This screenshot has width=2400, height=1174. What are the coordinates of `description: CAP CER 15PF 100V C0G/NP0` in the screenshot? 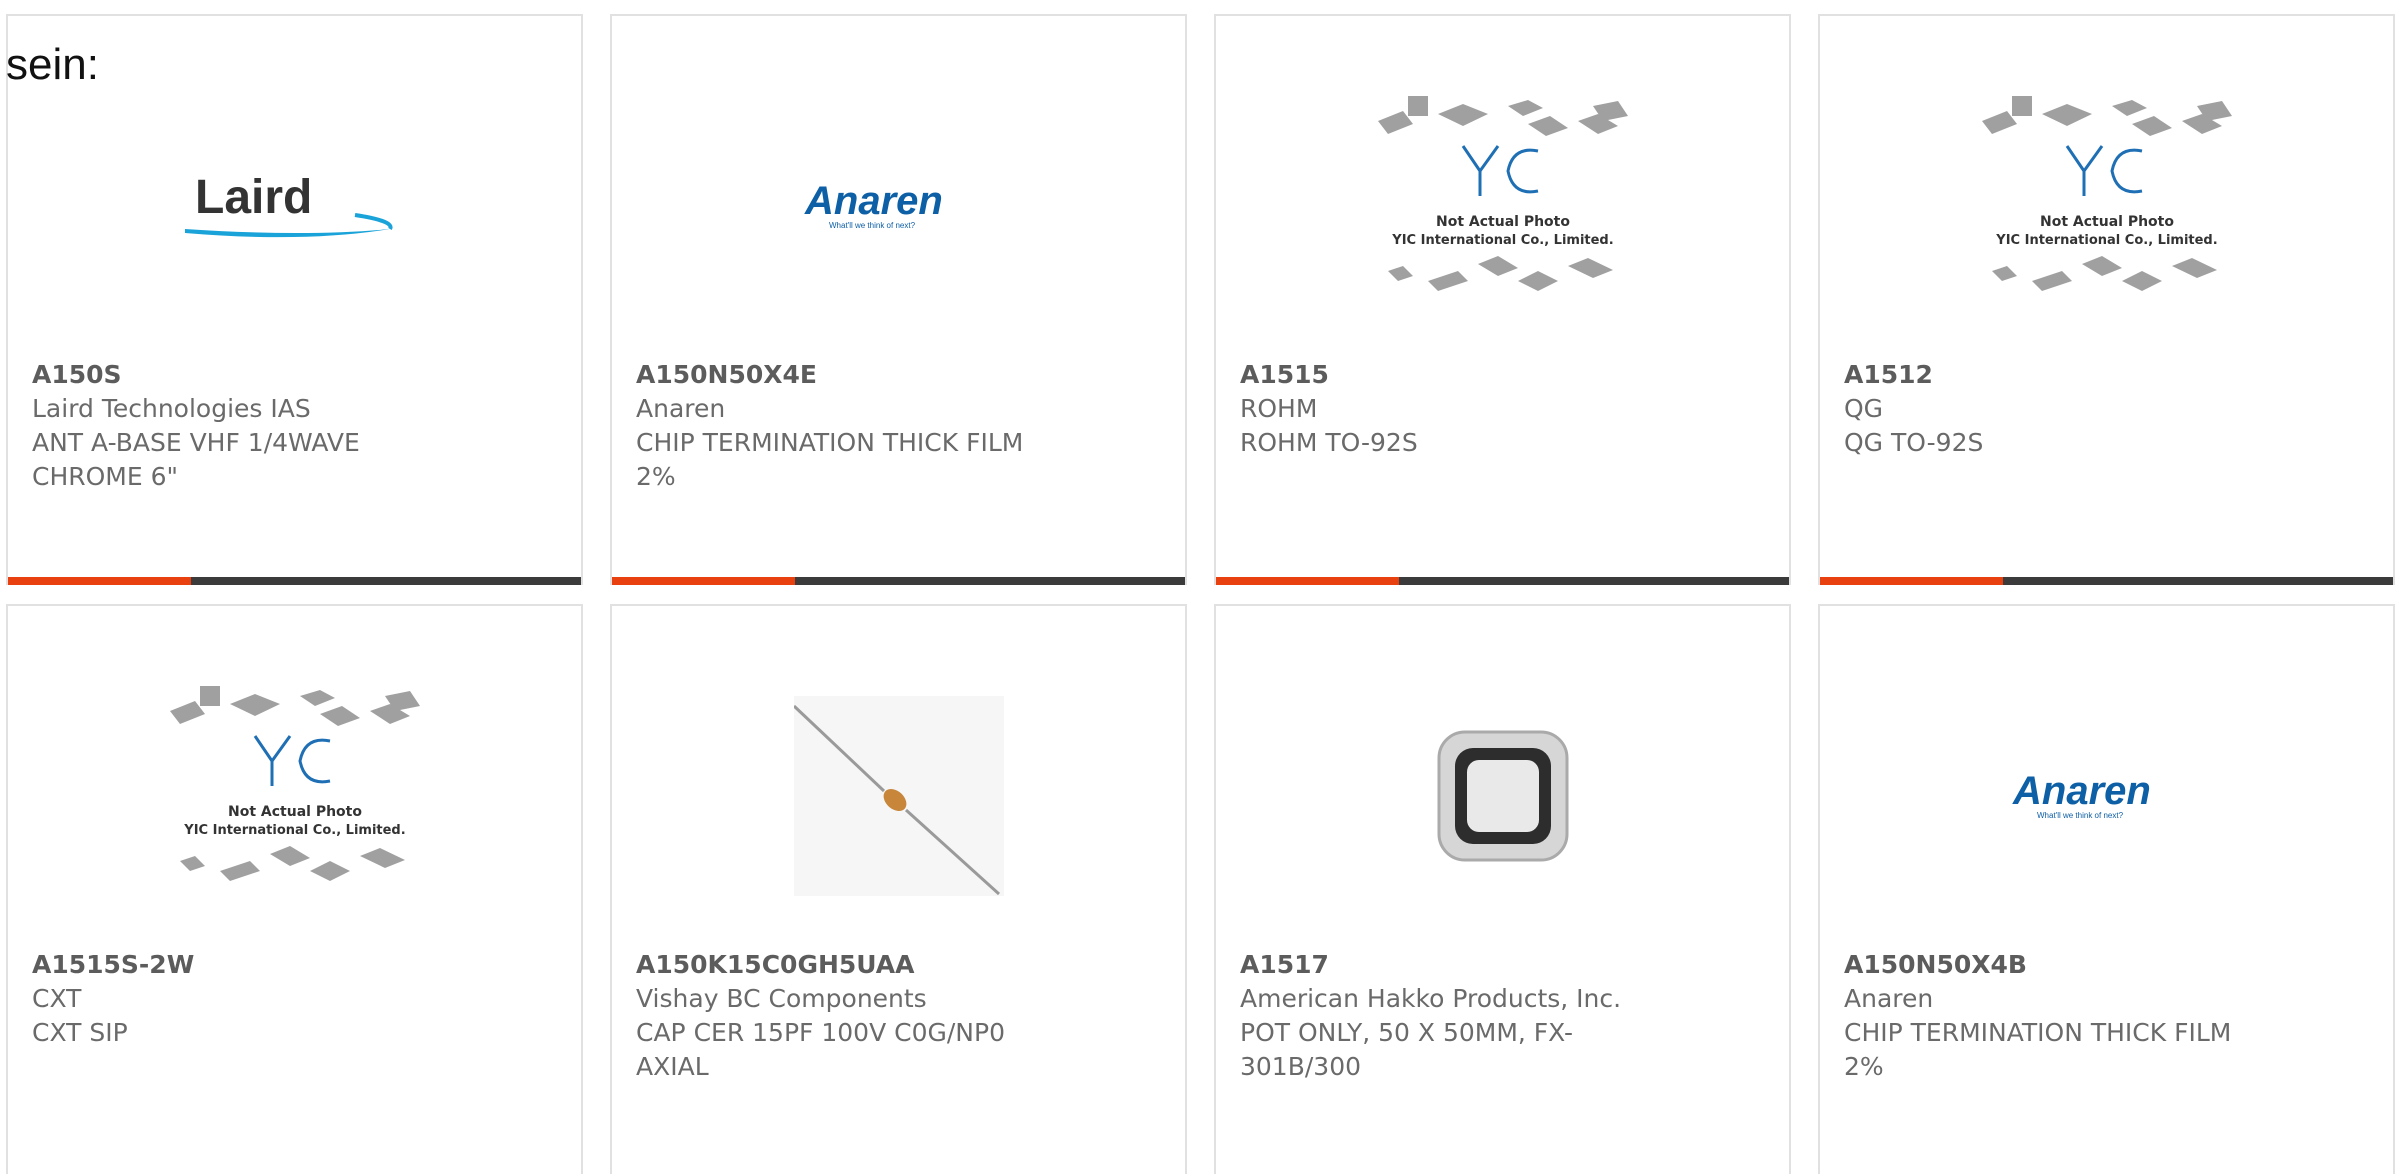 It's located at (820, 1032).